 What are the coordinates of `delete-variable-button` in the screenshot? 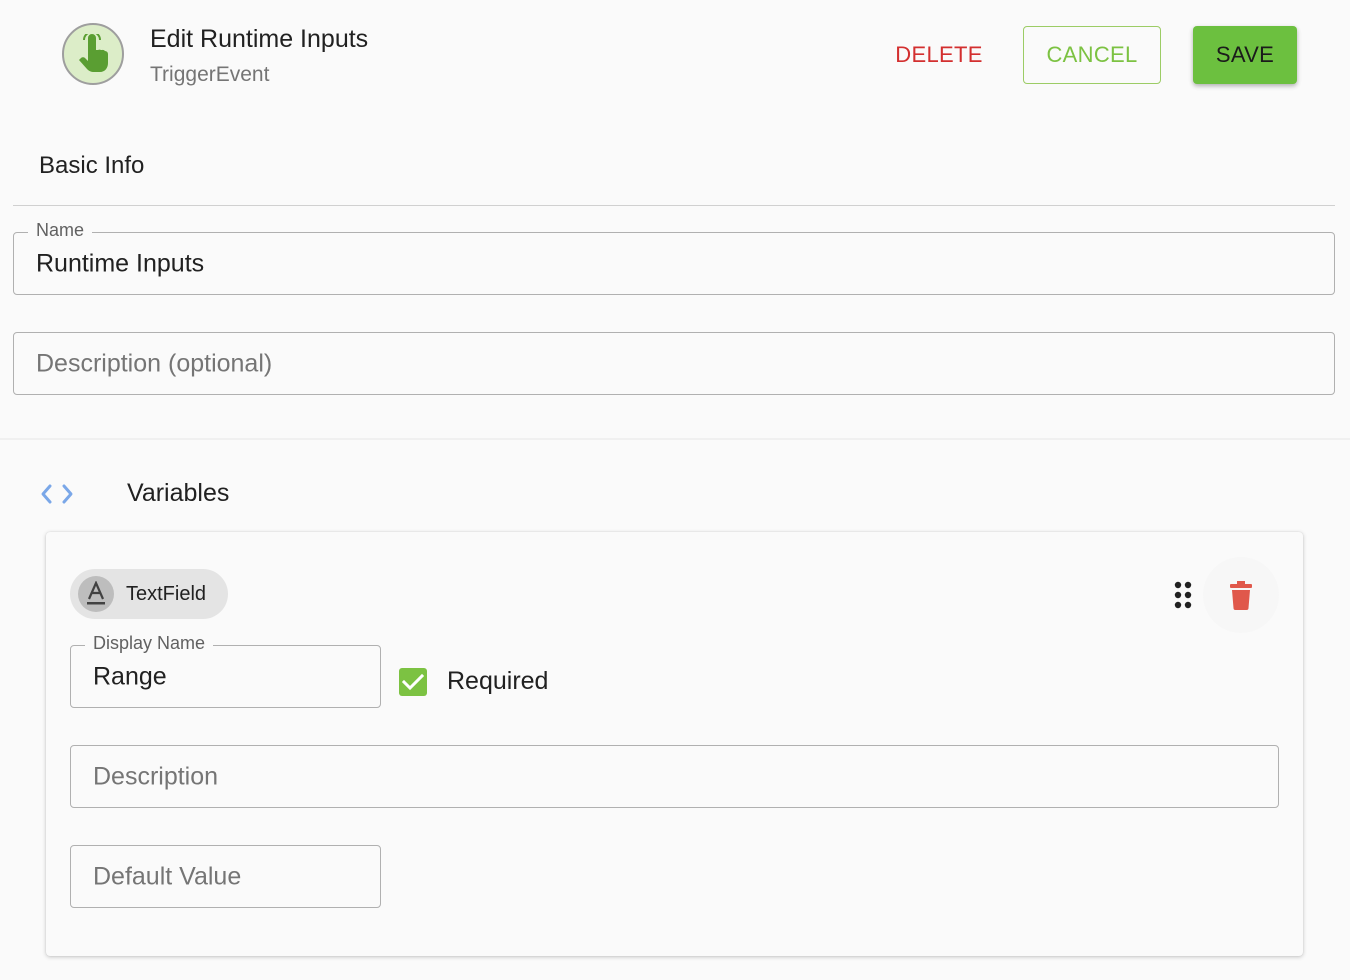 It's located at (1241, 595).